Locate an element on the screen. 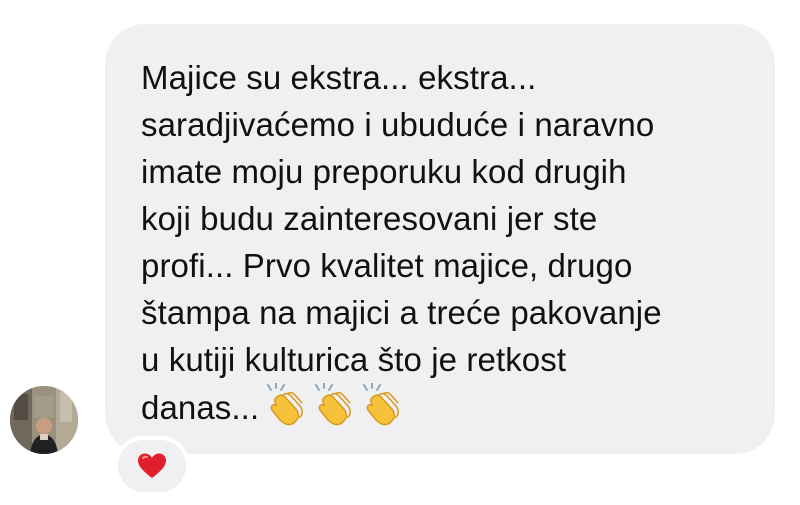  sender-avatar is located at coordinates (44, 420).